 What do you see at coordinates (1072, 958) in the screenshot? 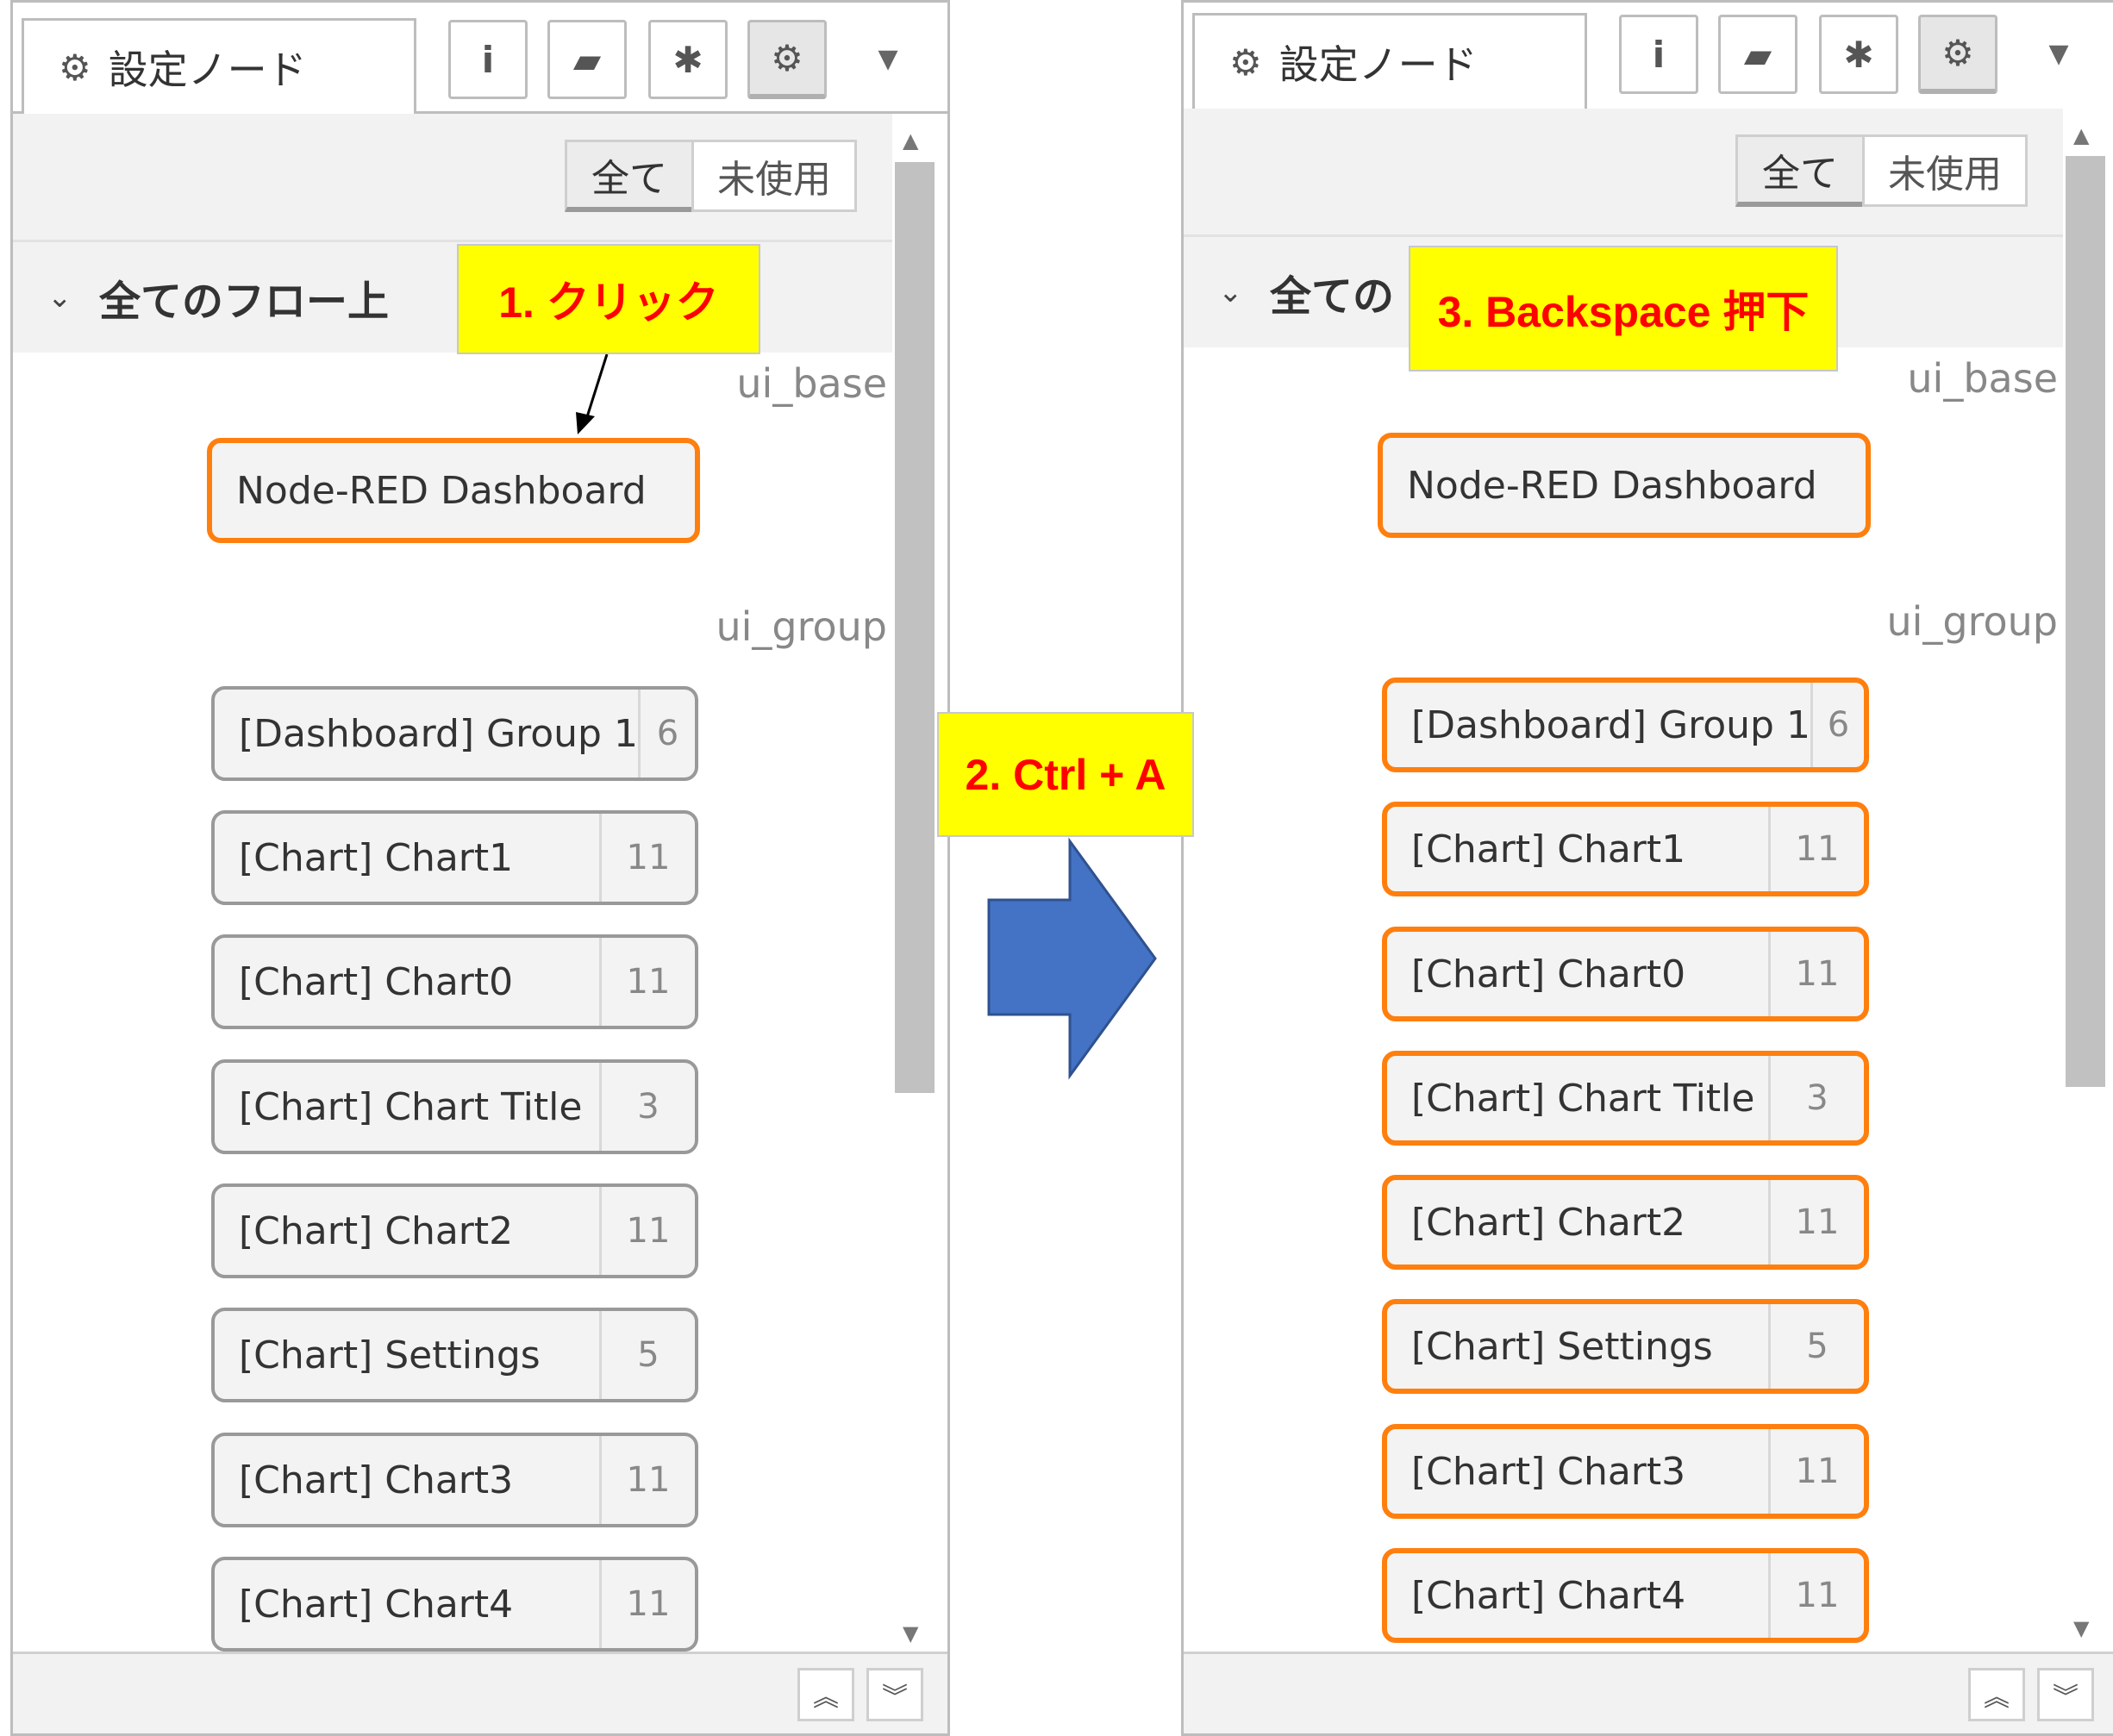
I see `step-arrow-icon` at bounding box center [1072, 958].